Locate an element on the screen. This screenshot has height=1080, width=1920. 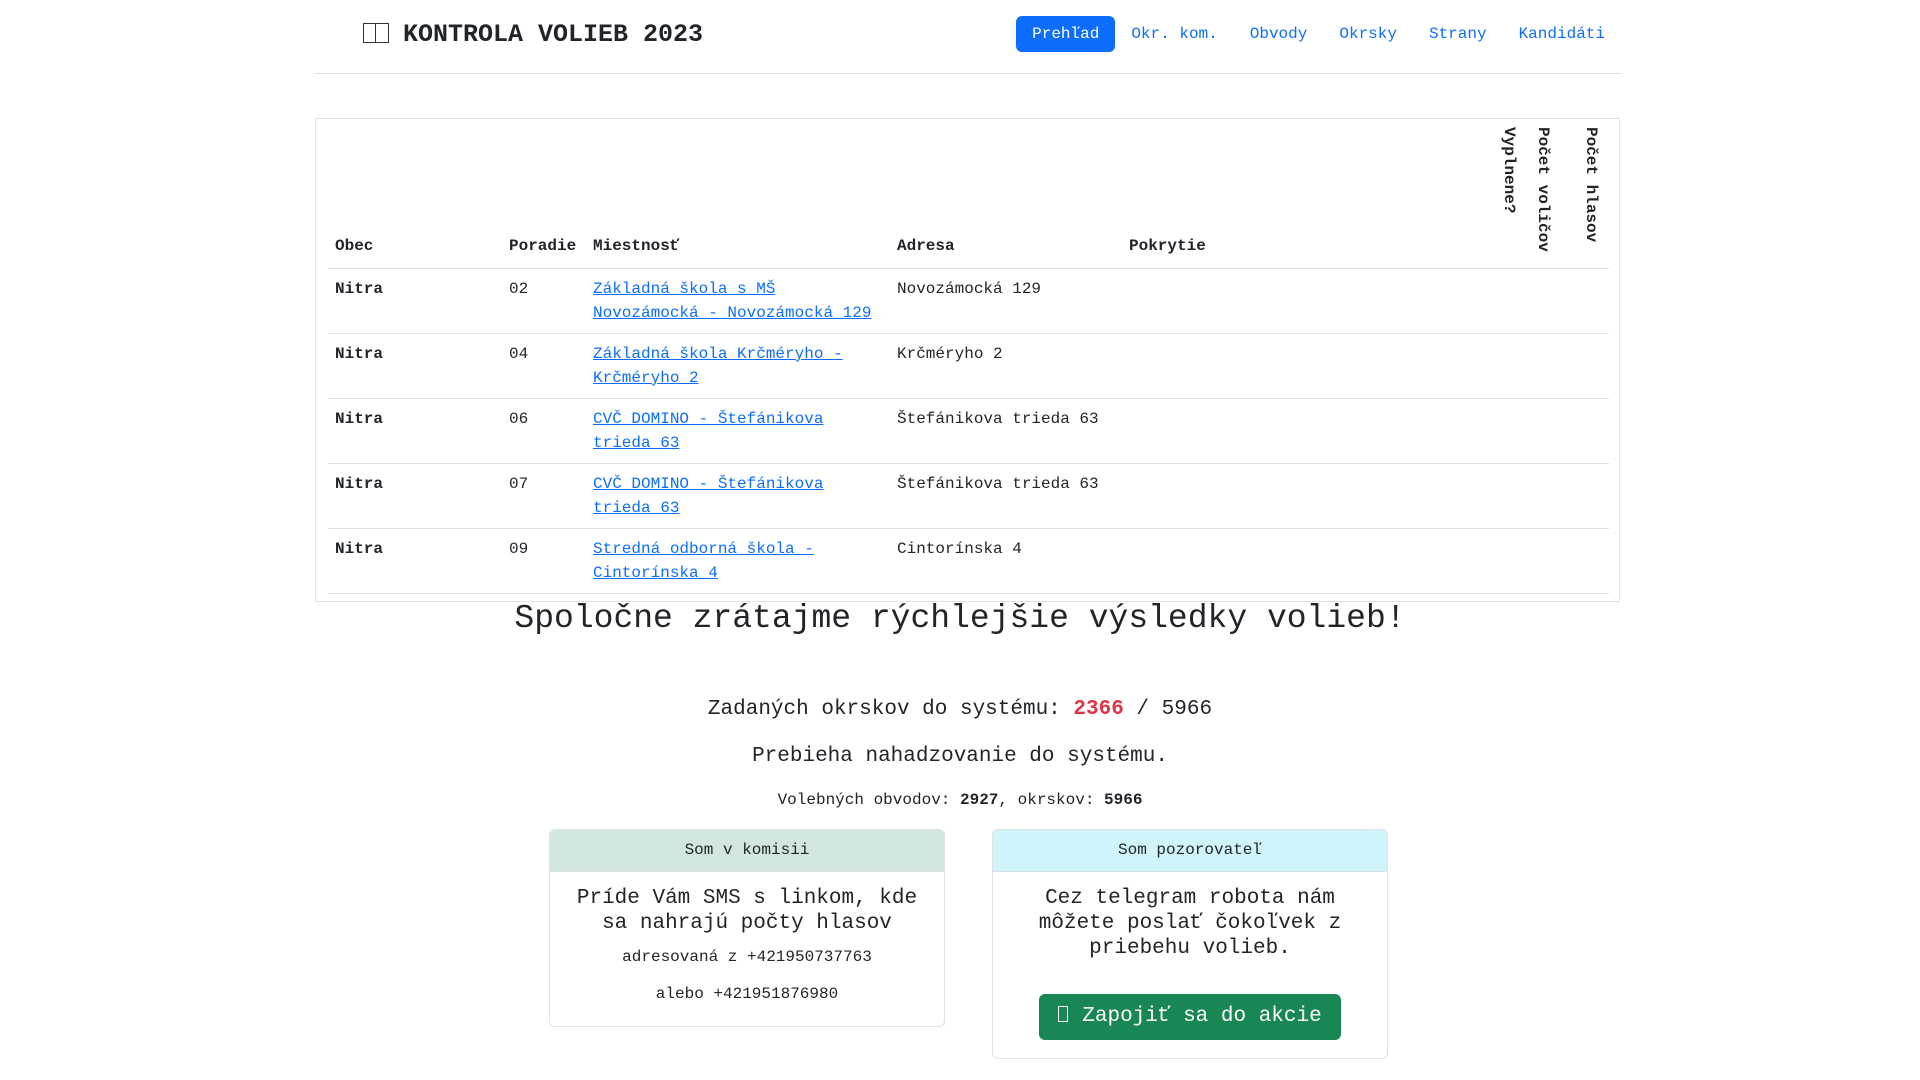
column-header-pocet-hlasov: Počet hlasov is located at coordinates (1592, 194).